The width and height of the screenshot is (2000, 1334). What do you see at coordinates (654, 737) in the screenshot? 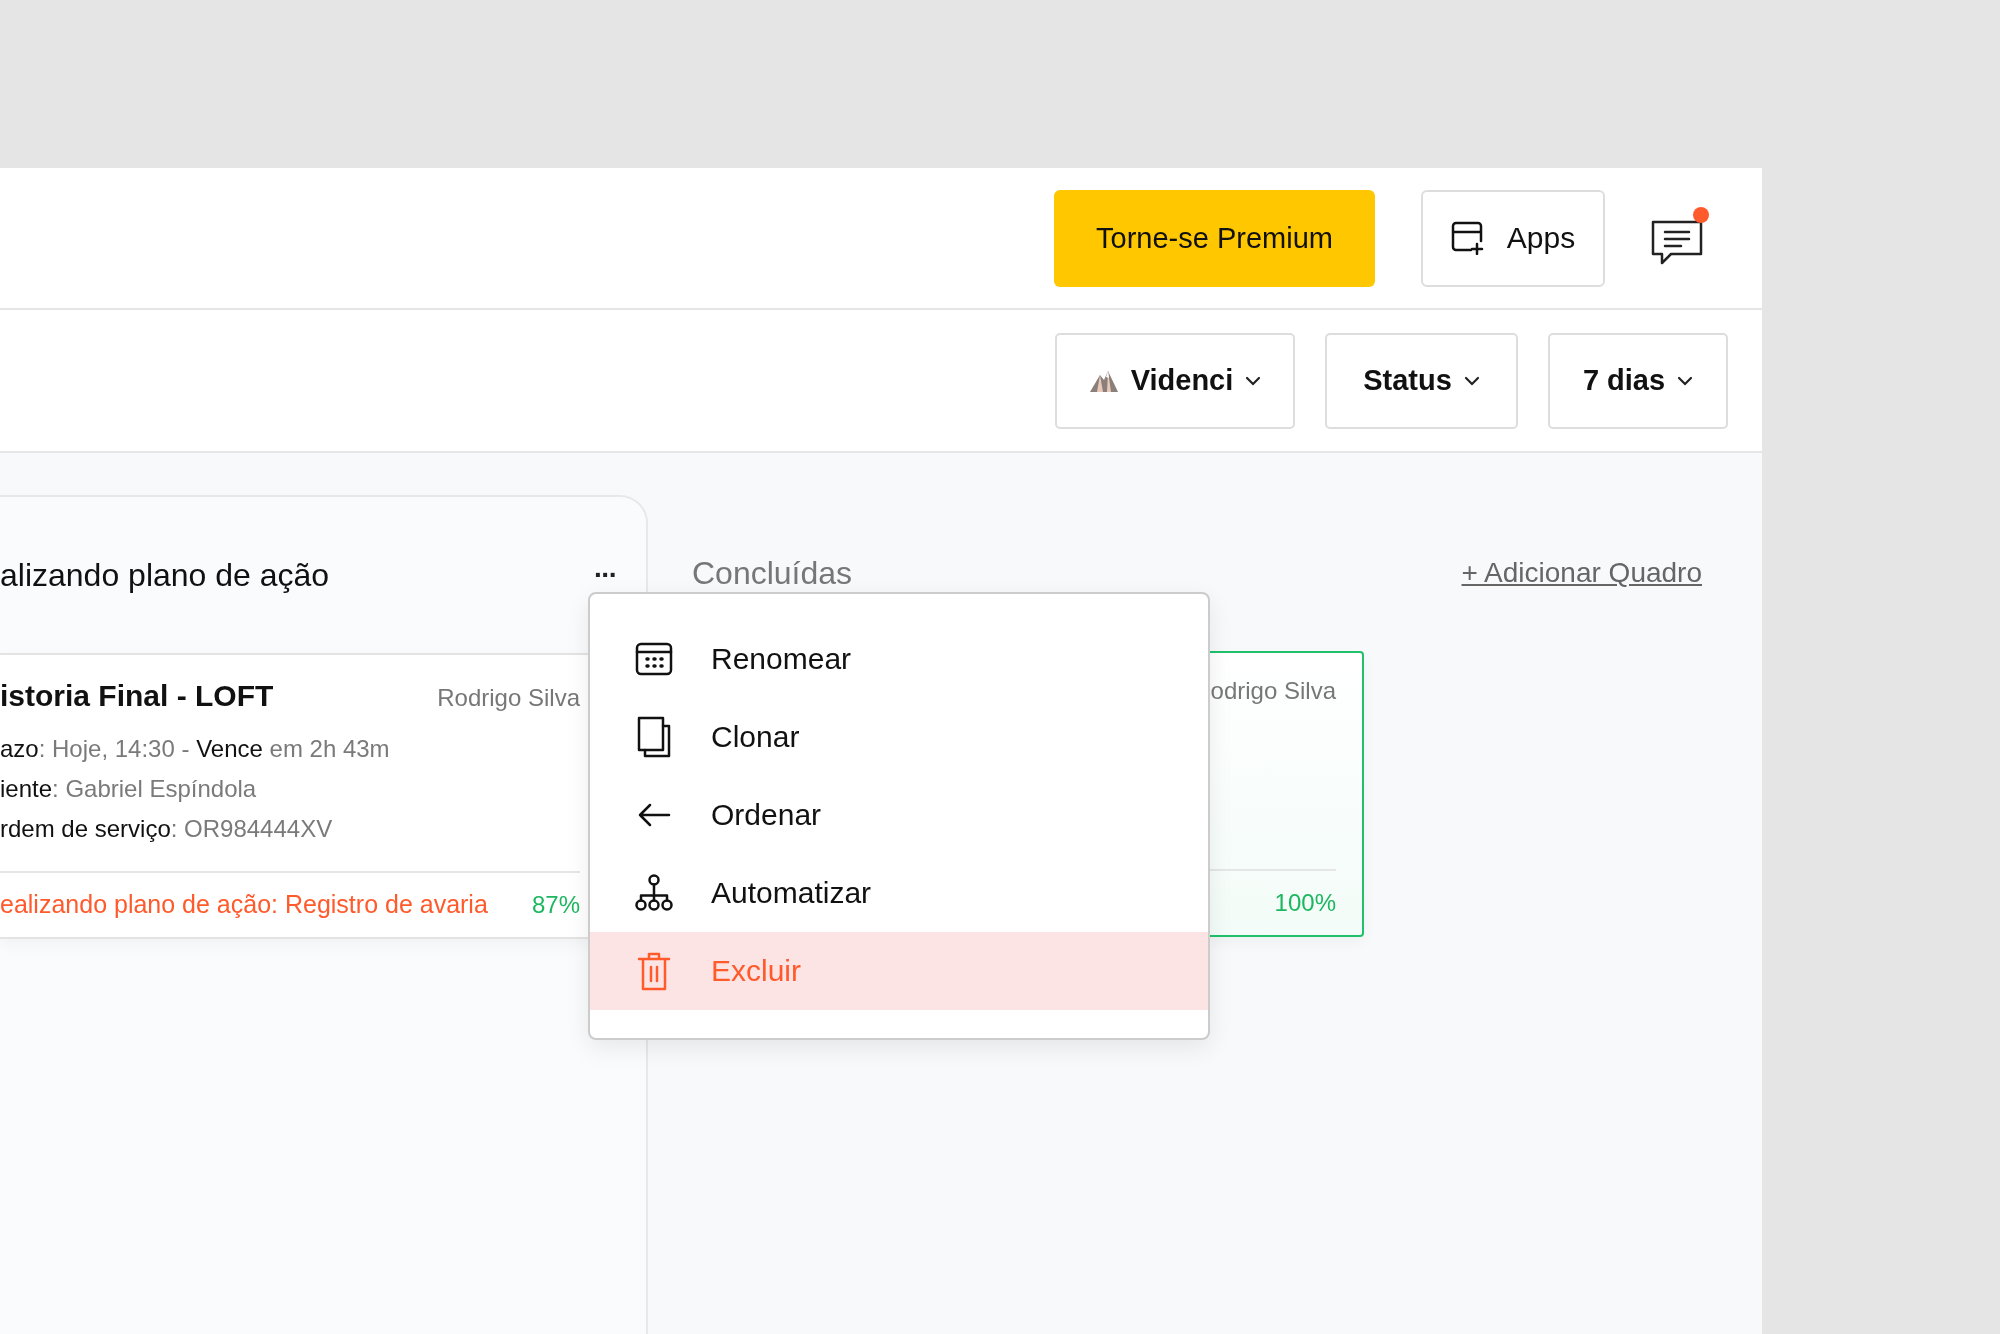
I see `copy-icon` at bounding box center [654, 737].